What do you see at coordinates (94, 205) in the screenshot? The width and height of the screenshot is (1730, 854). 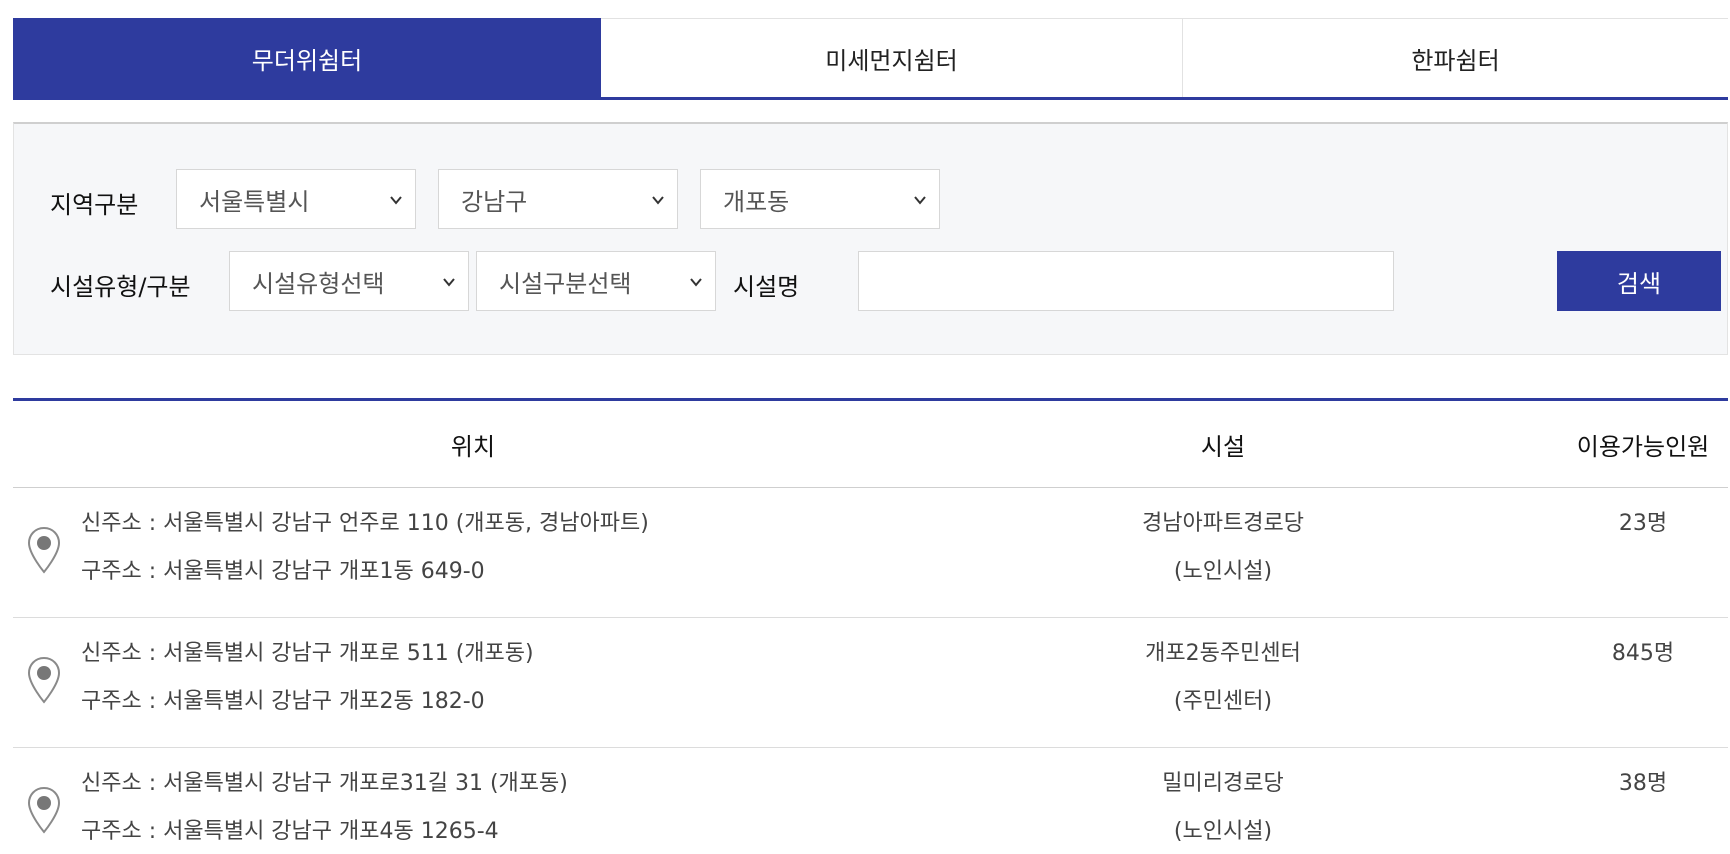 I see `region-label: 지역구분` at bounding box center [94, 205].